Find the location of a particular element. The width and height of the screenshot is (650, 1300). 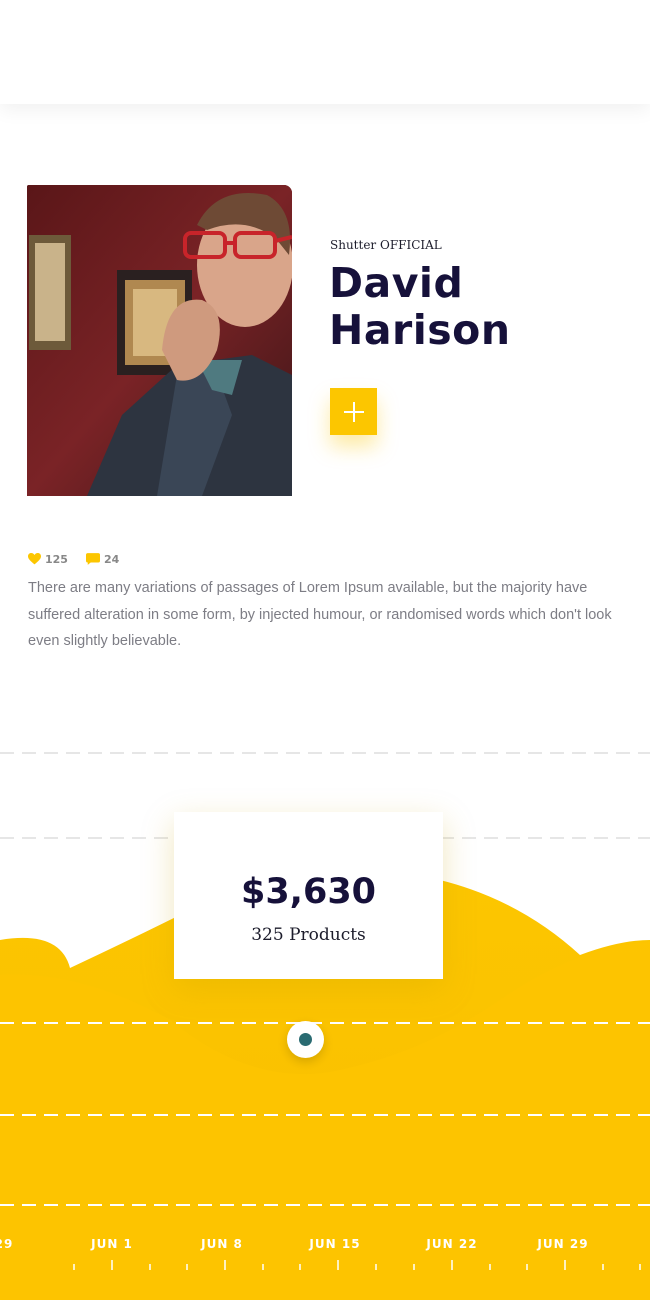

x-axis-label: 29 is located at coordinates (7, 1244).